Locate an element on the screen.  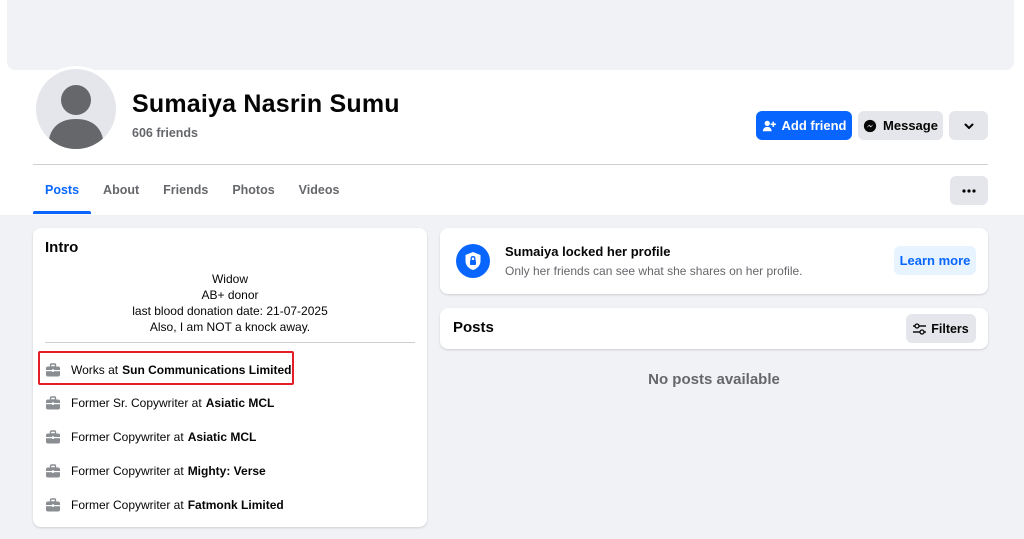
tab-about: About is located at coordinates (121, 190).